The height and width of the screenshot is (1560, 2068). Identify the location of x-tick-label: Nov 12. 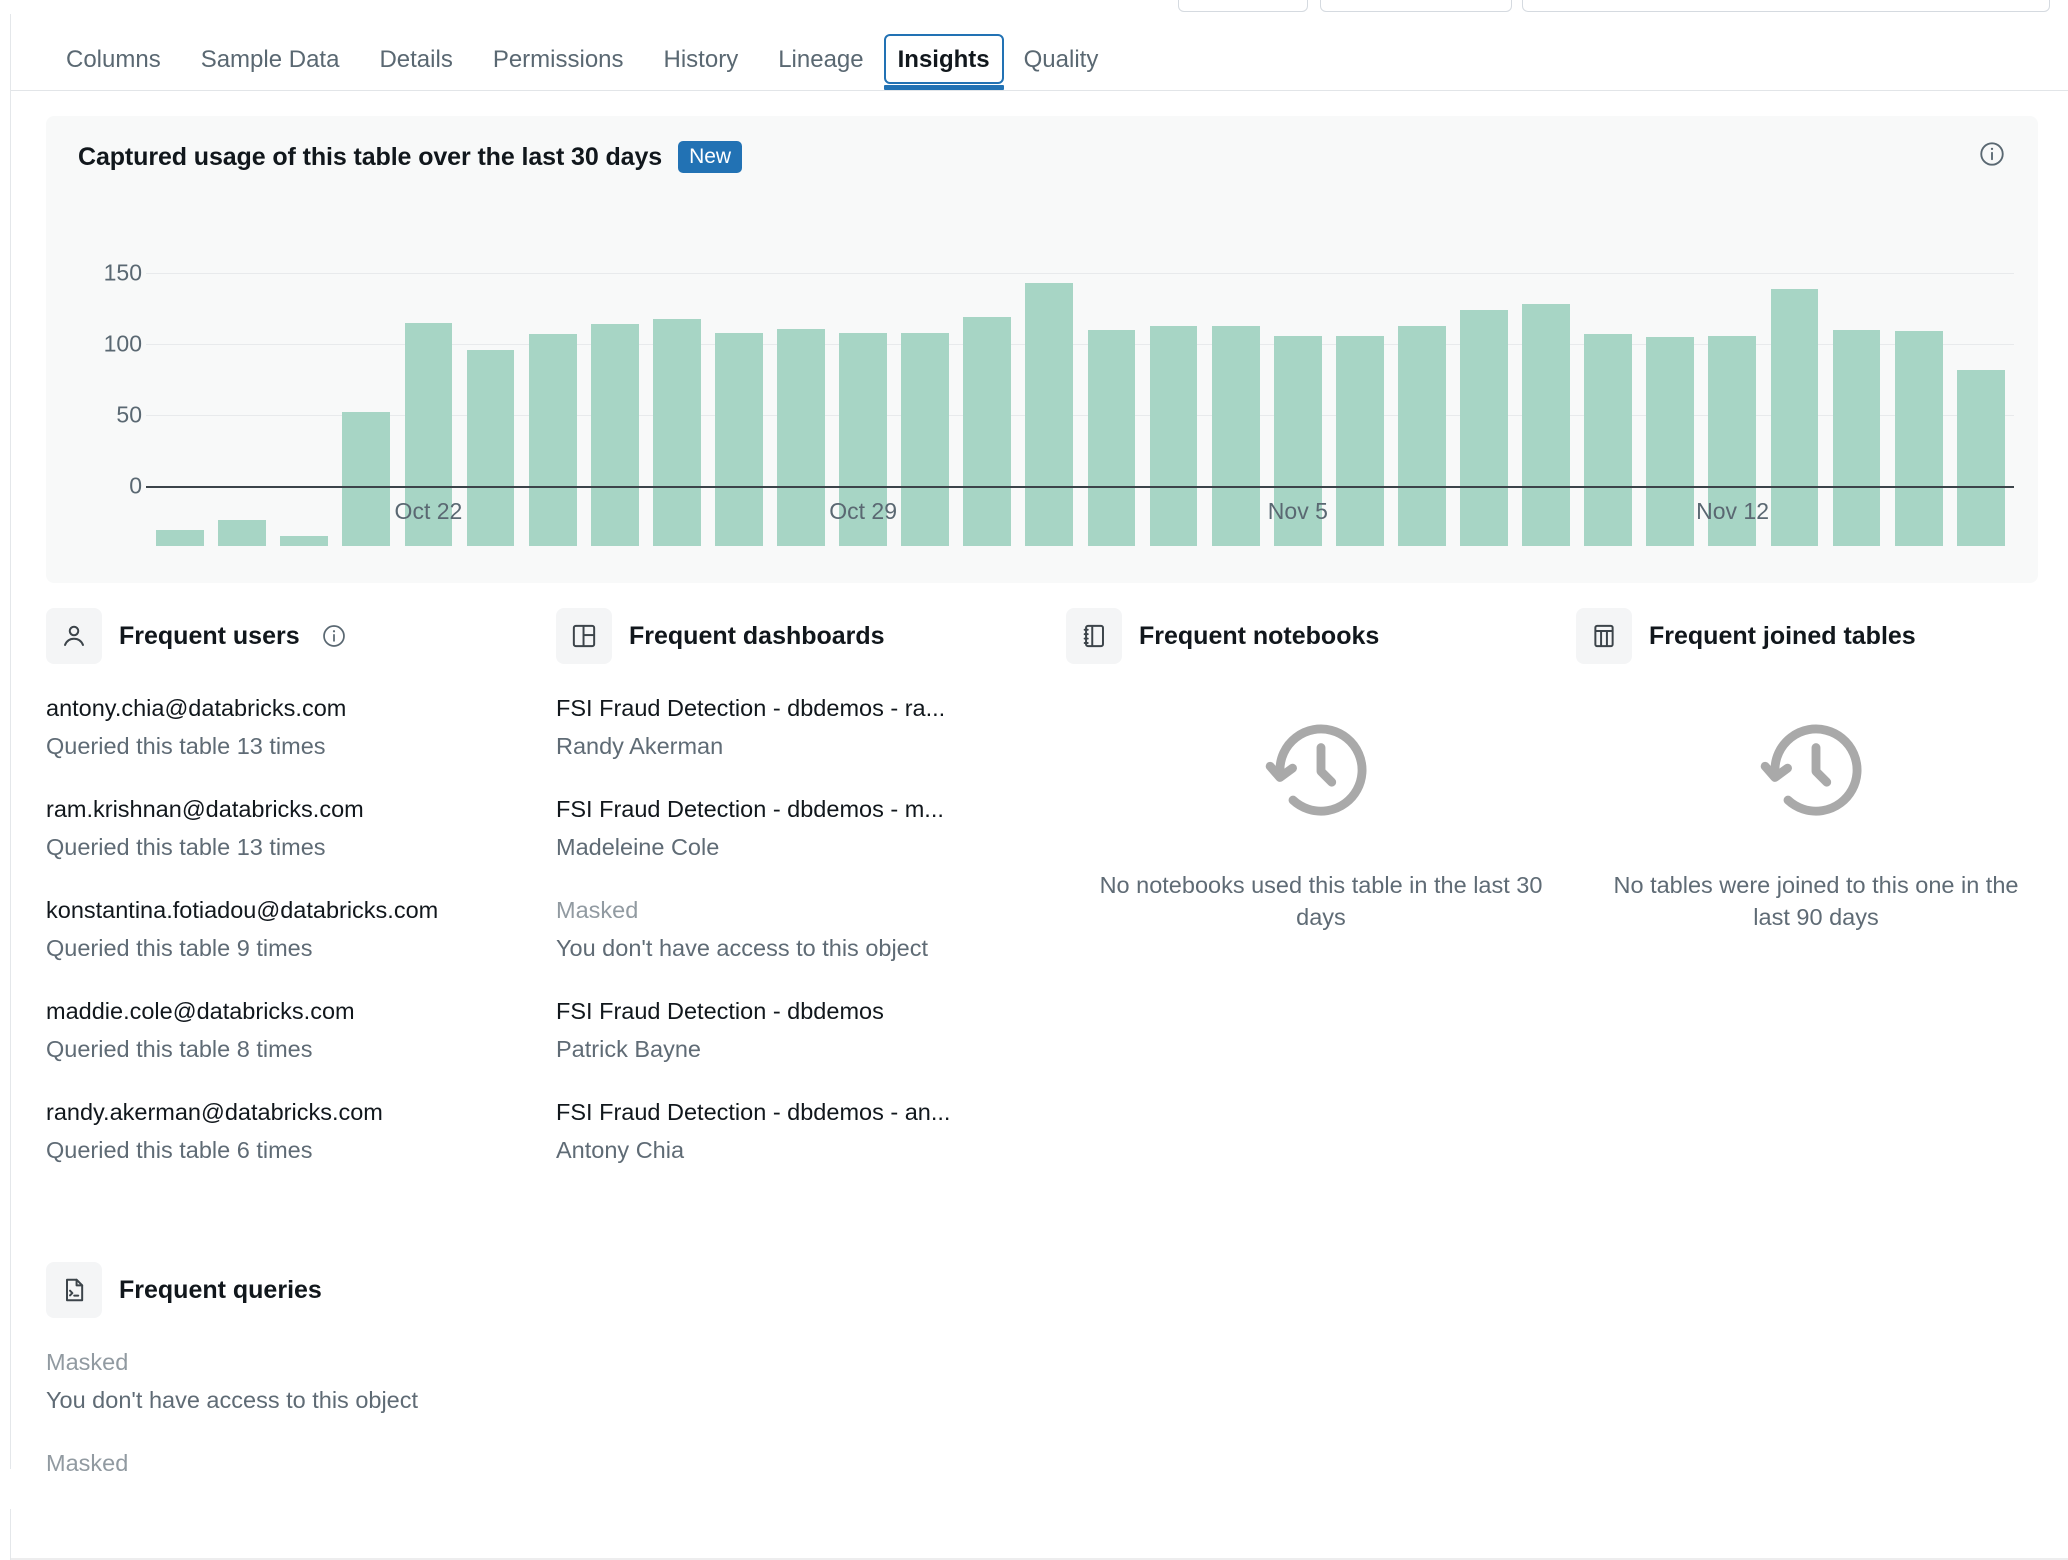
(1732, 511).